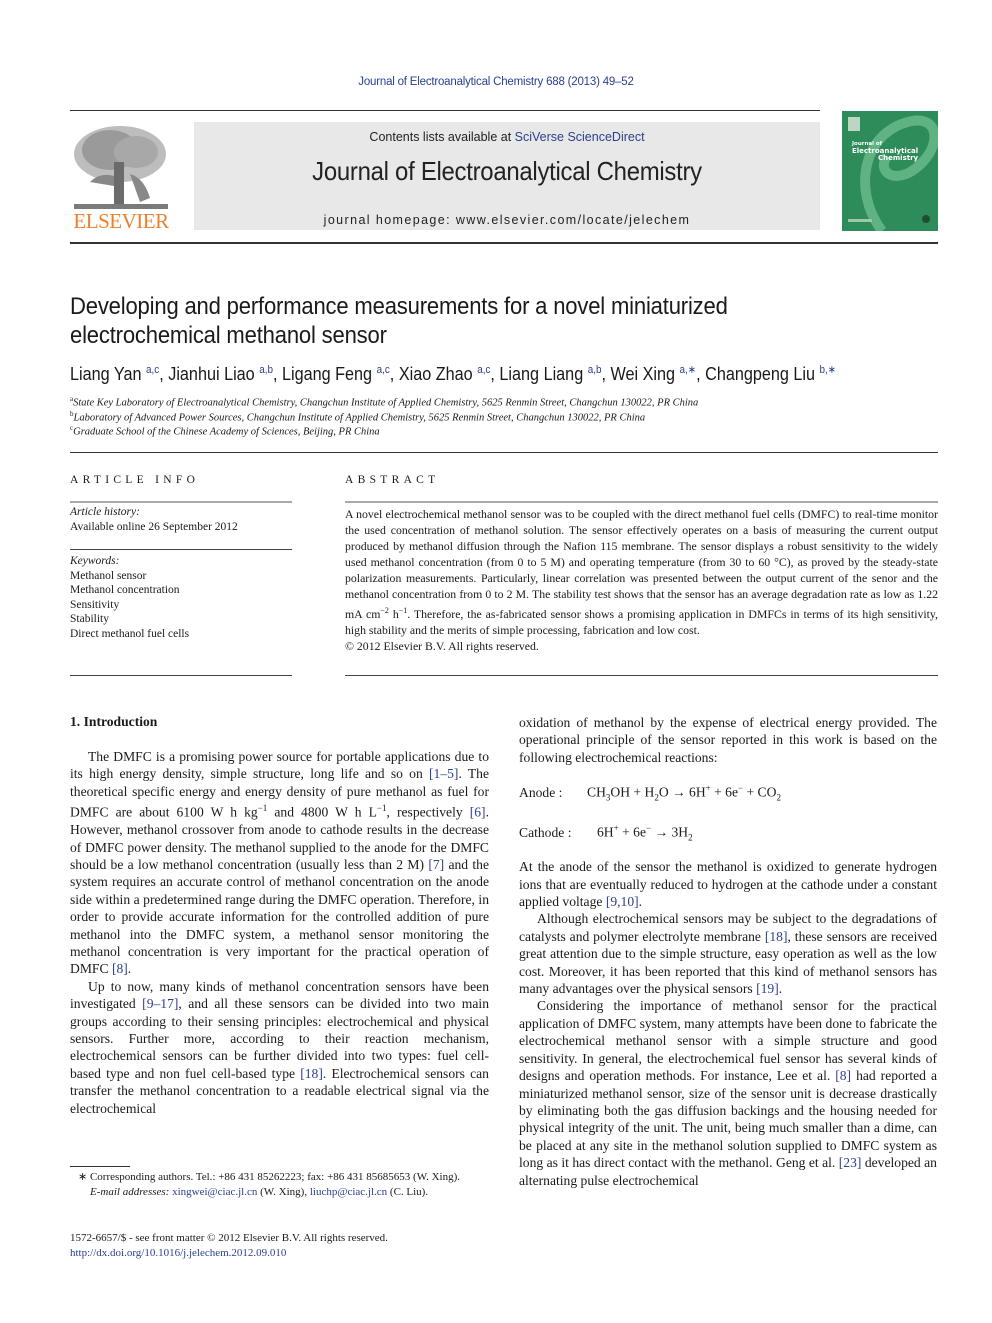 The width and height of the screenshot is (992, 1323). I want to click on author: Ligang Feng a,c, so click(336, 374).